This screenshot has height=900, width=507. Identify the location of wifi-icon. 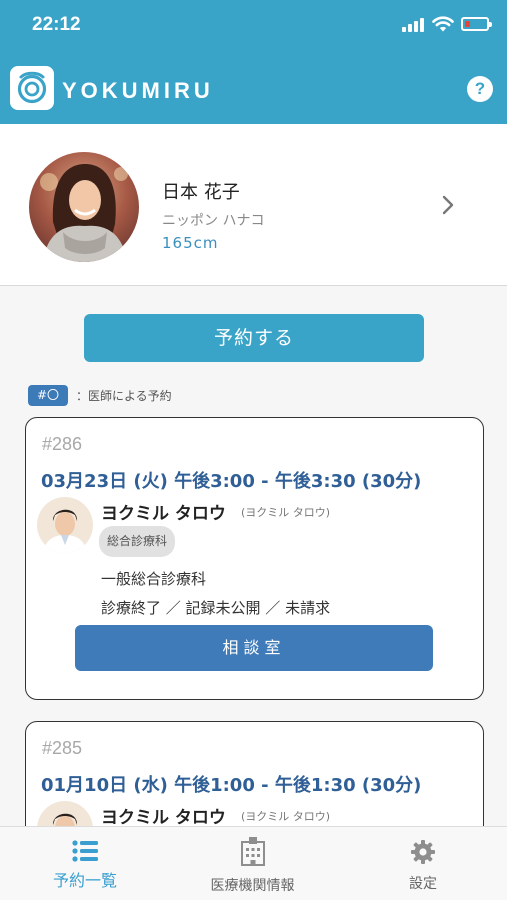
(443, 24).